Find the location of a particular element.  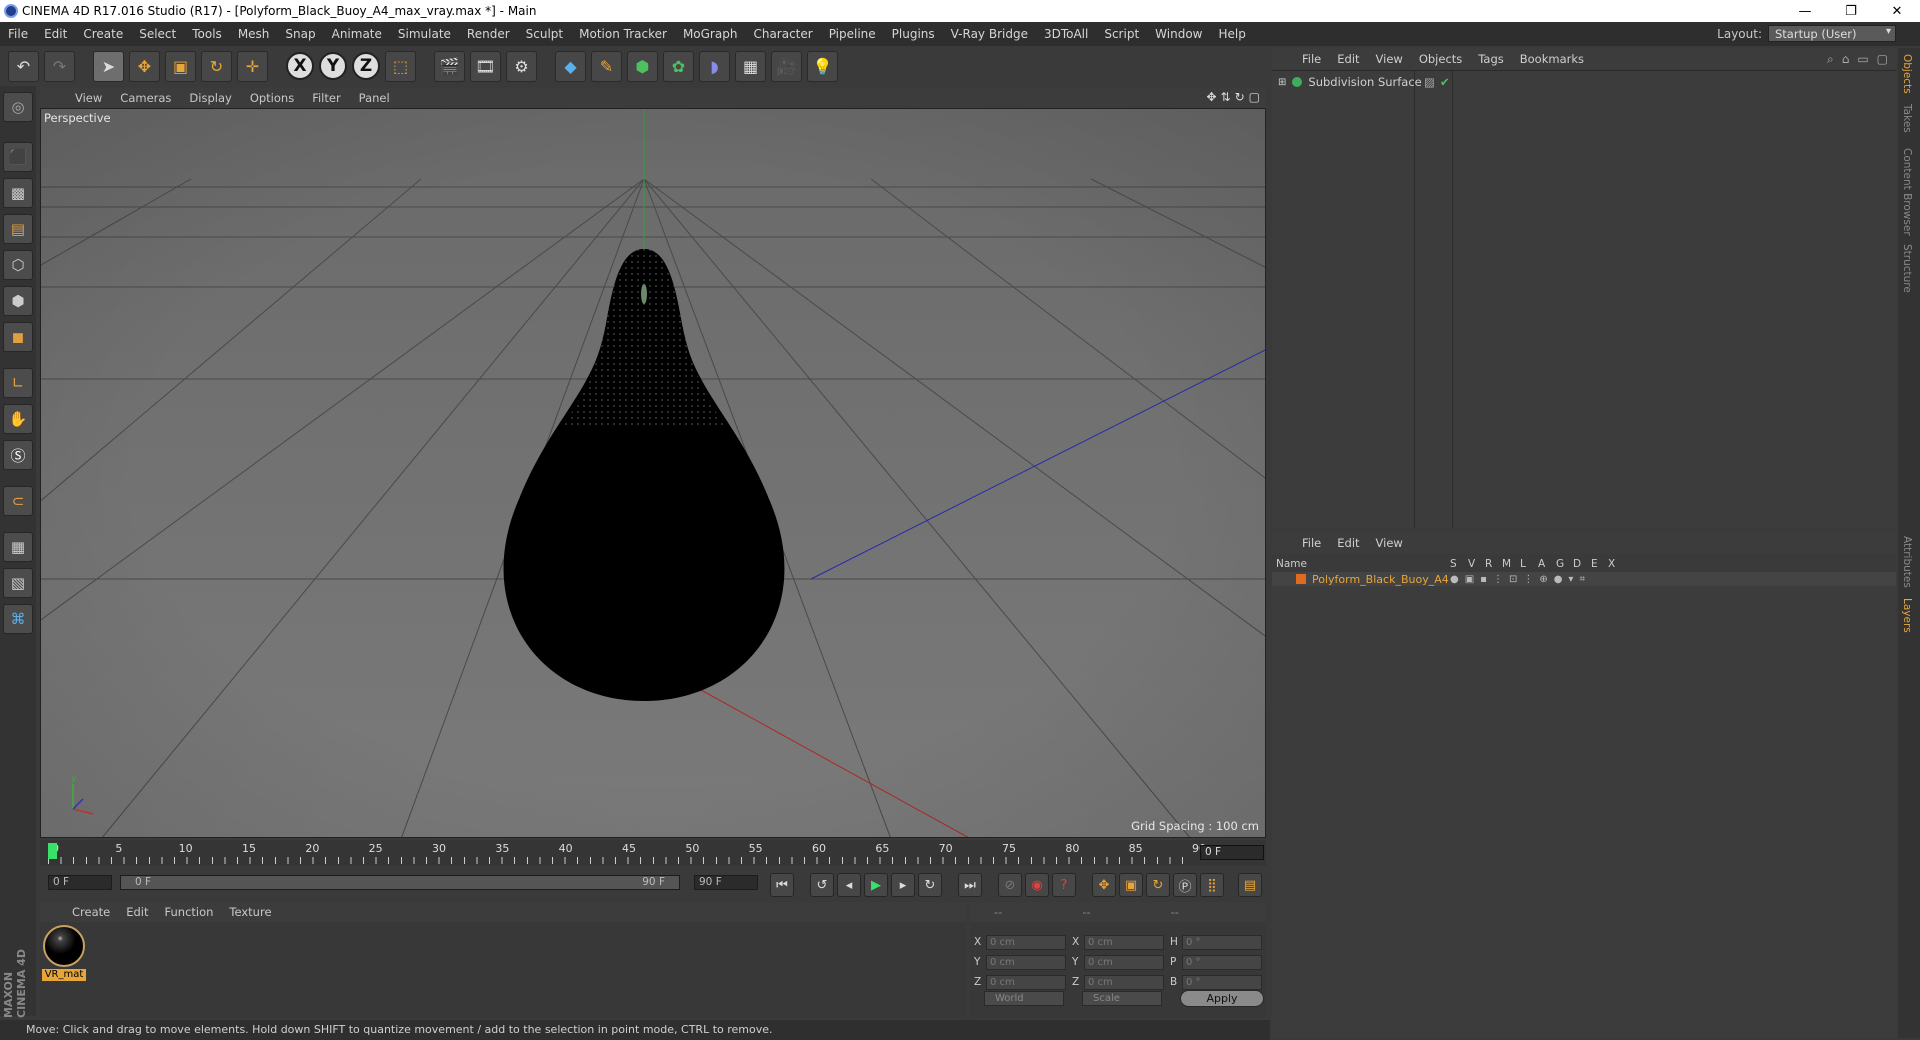

col-render: R is located at coordinates (1488, 564).